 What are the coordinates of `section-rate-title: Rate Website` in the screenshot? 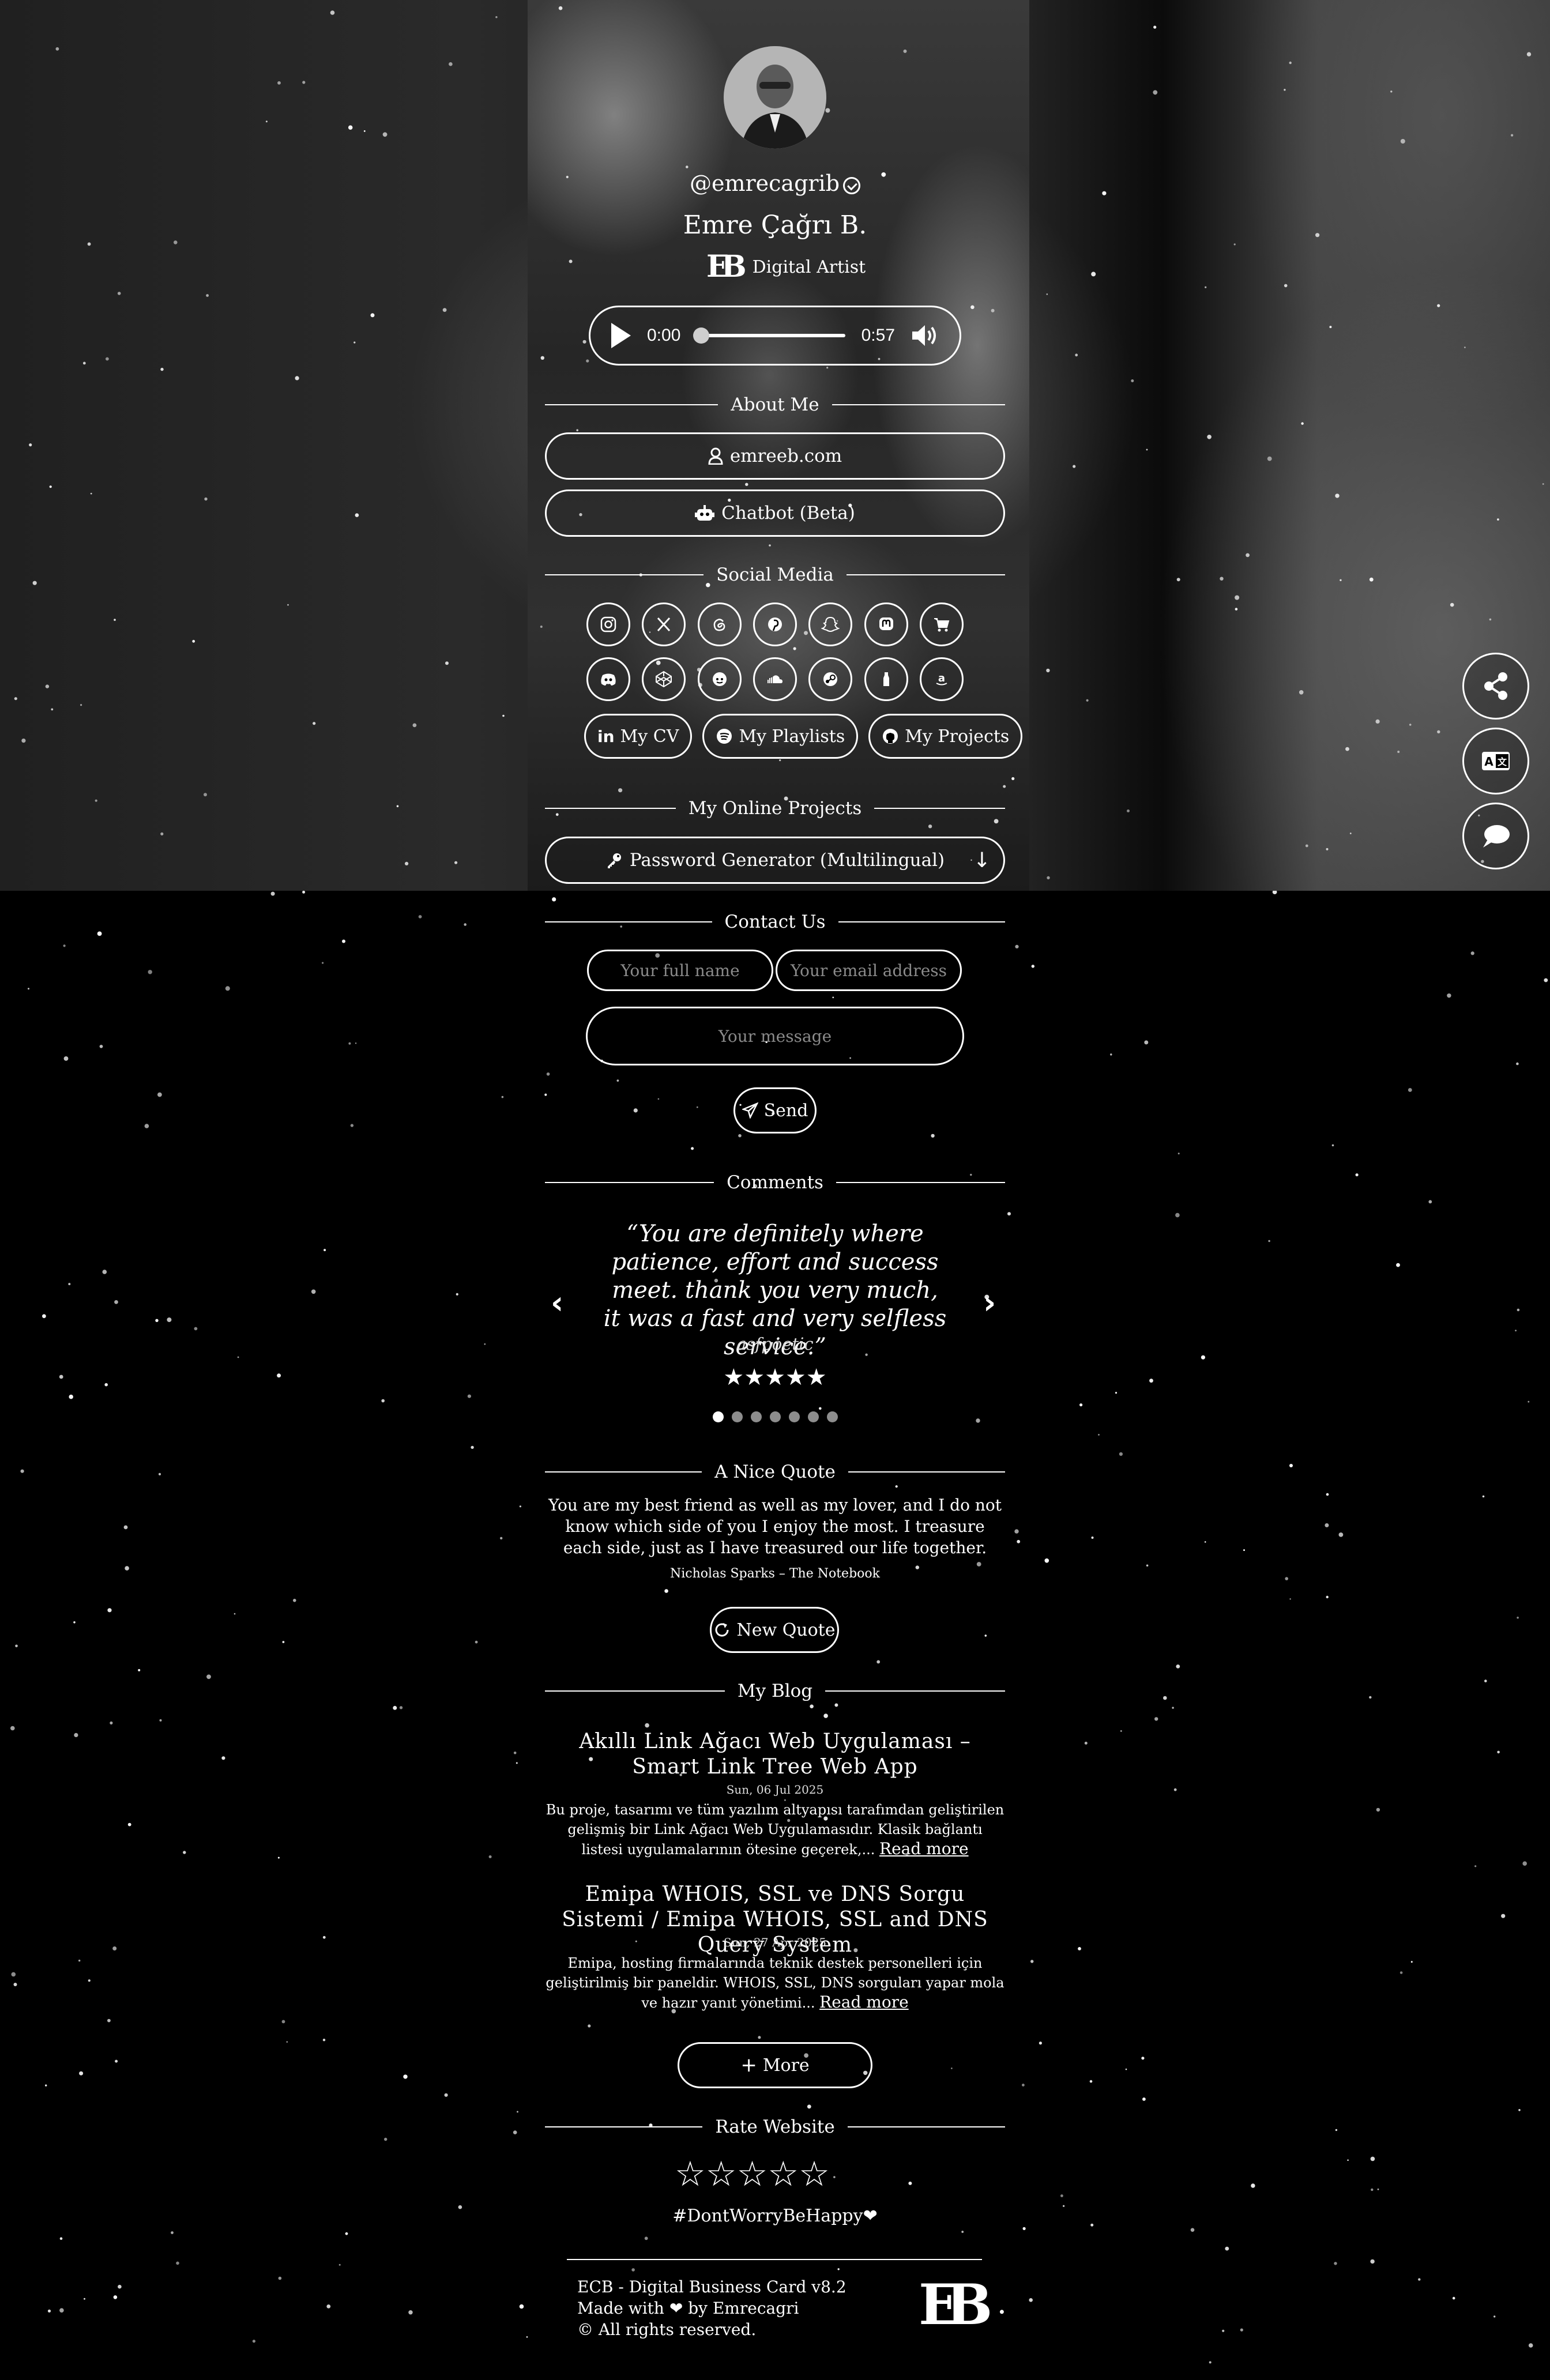 It's located at (775, 2127).